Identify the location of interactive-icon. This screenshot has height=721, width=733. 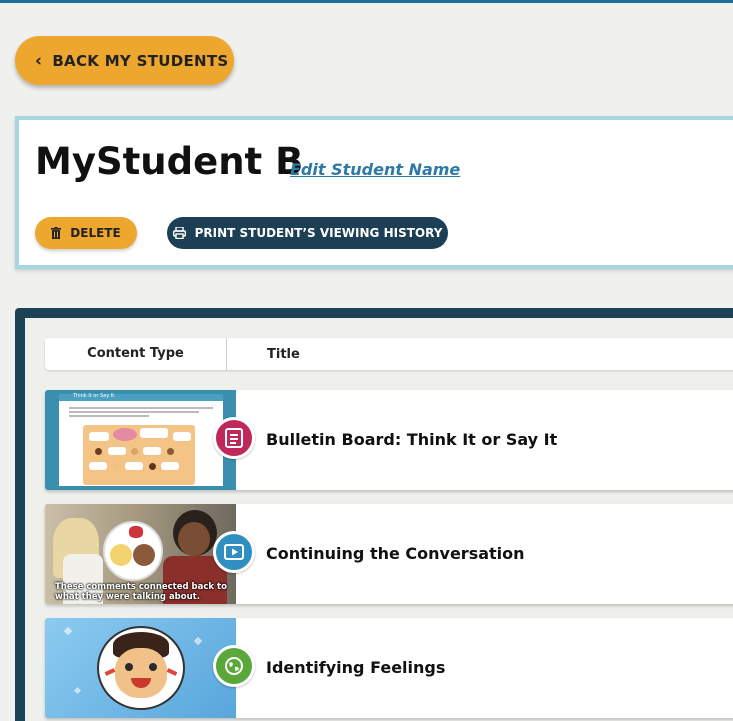
(234, 666).